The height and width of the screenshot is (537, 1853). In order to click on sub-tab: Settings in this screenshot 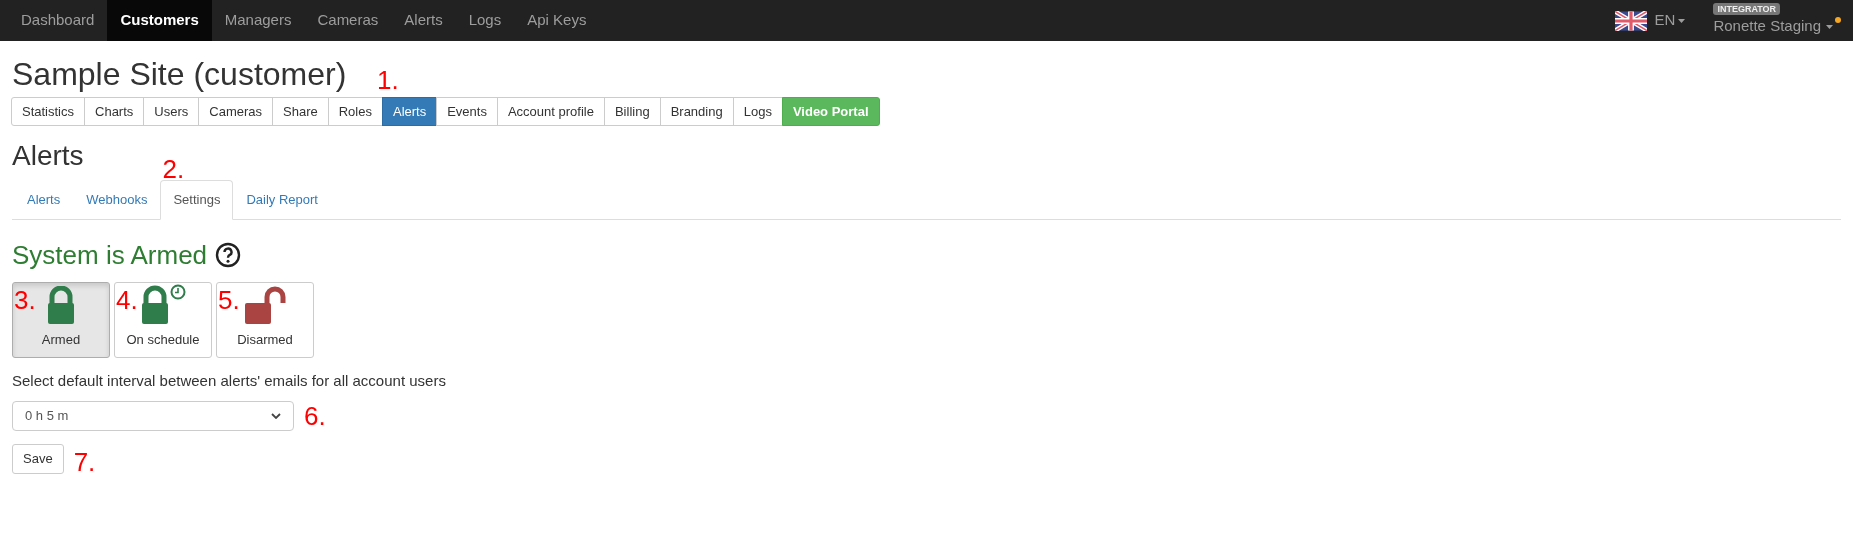, I will do `click(197, 200)`.